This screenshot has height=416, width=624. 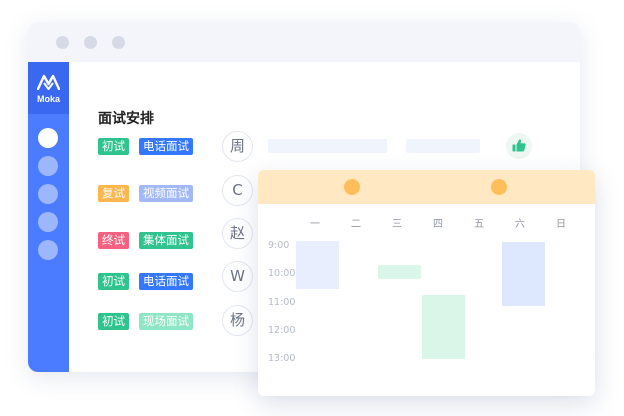 I want to click on weekday-label: 四, so click(x=438, y=224).